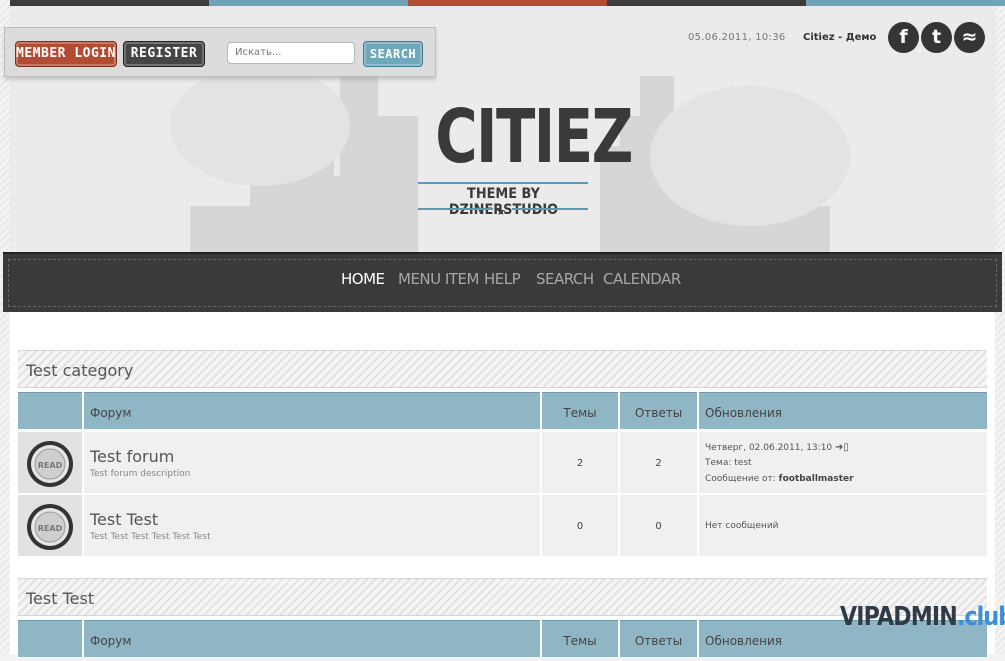  Describe the element at coordinates (150, 537) in the screenshot. I see `forum-description: Test Test Test Test Test Test` at that location.